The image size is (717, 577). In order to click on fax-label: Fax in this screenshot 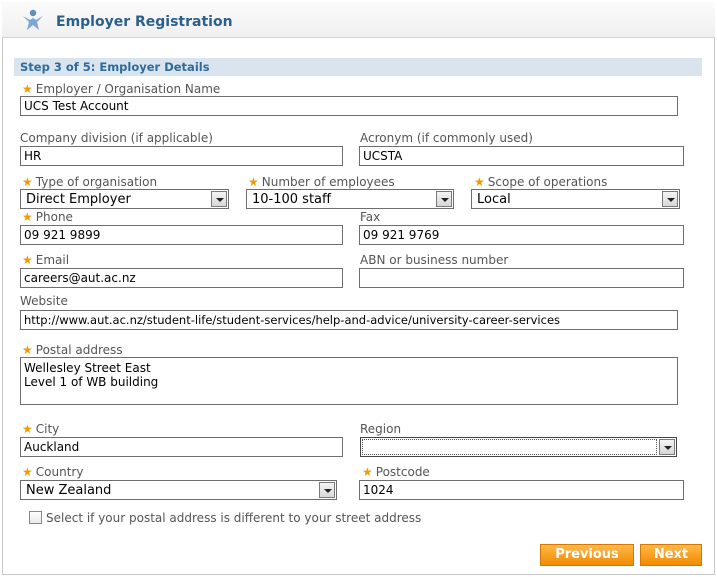, I will do `click(370, 217)`.